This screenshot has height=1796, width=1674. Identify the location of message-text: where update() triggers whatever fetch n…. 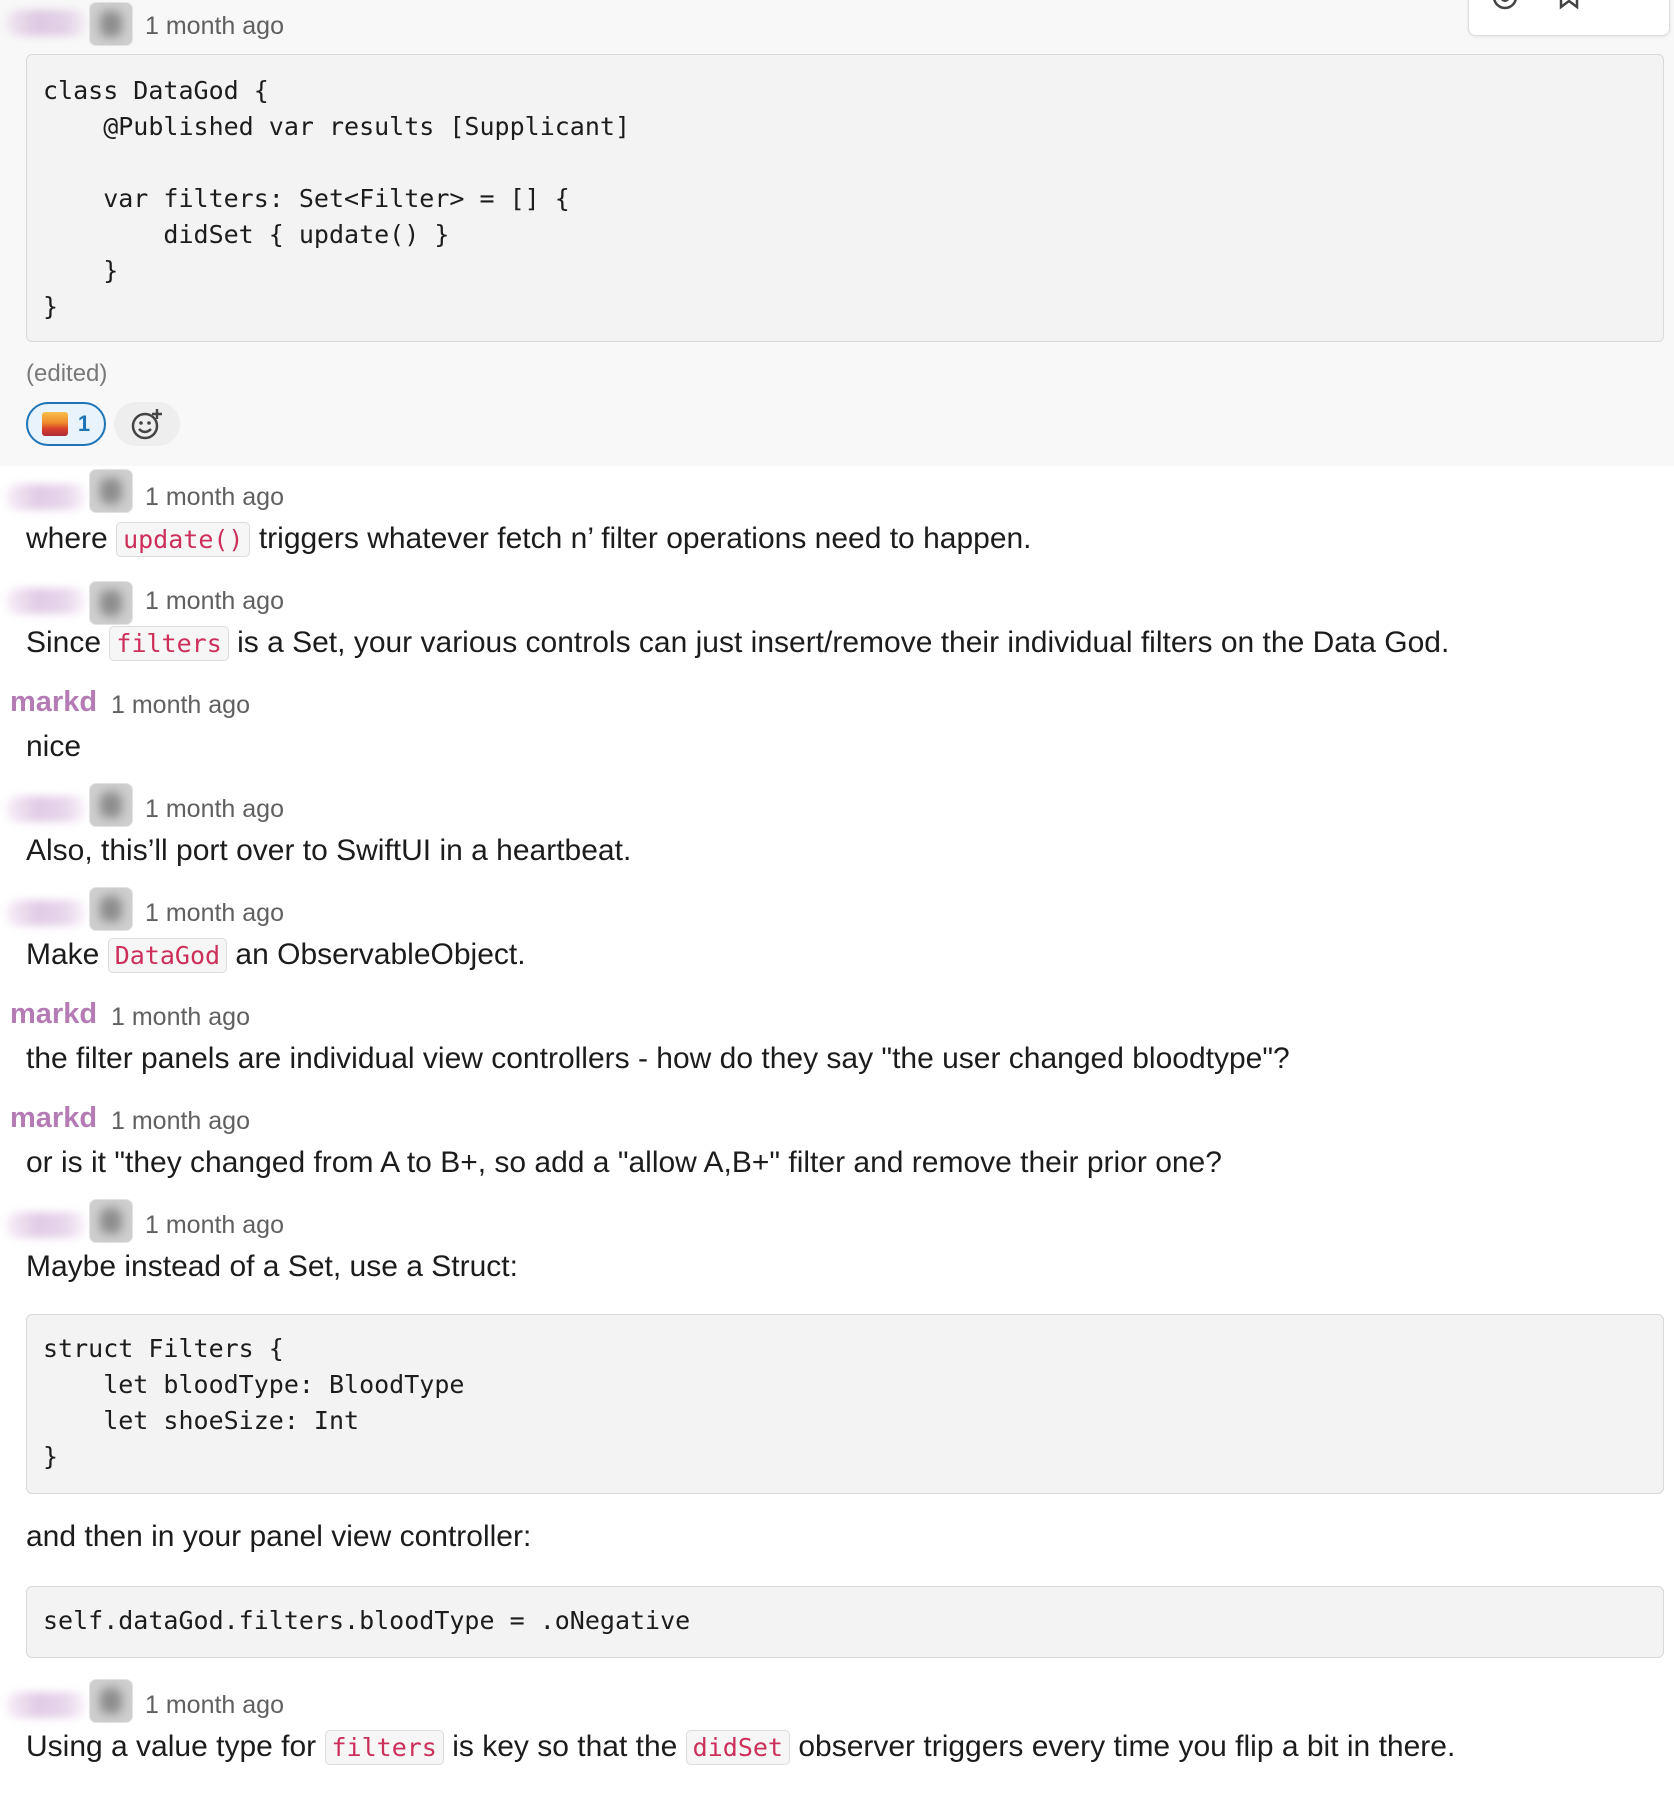
(529, 539).